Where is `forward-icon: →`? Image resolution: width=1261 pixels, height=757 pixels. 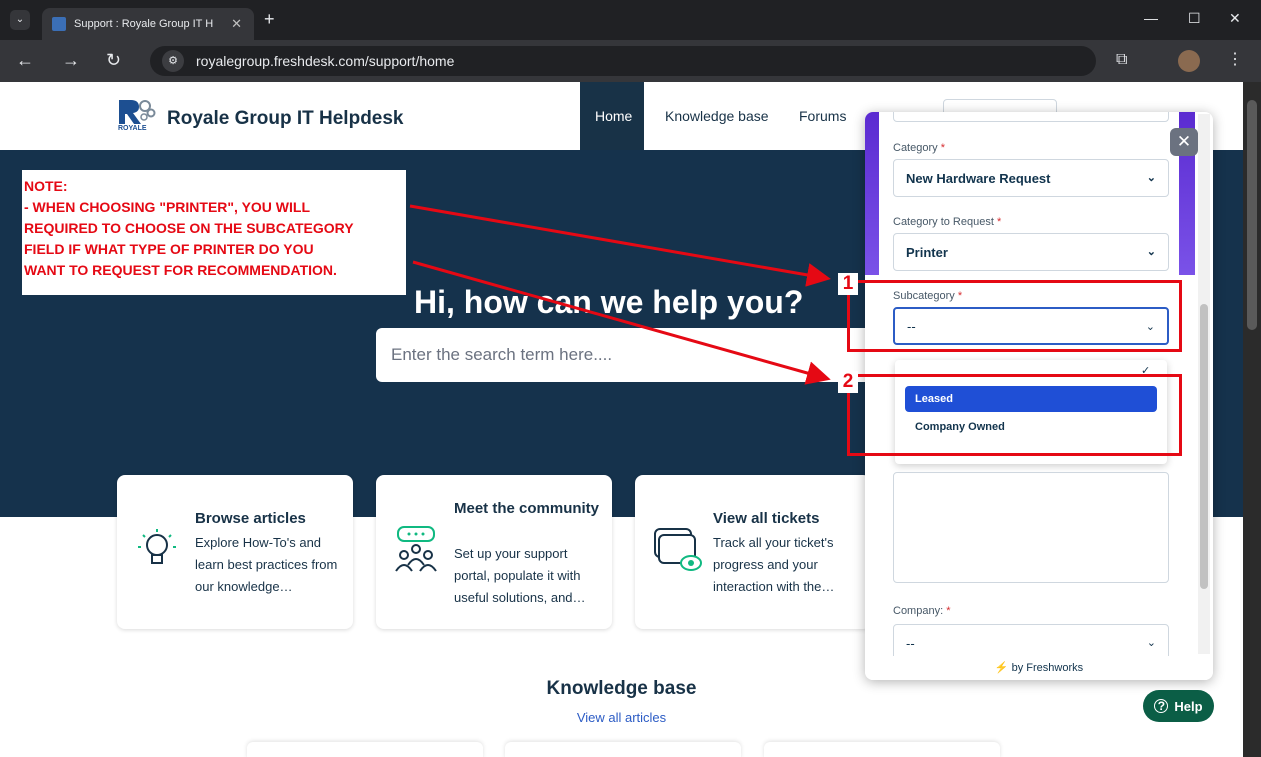 forward-icon: → is located at coordinates (71, 60).